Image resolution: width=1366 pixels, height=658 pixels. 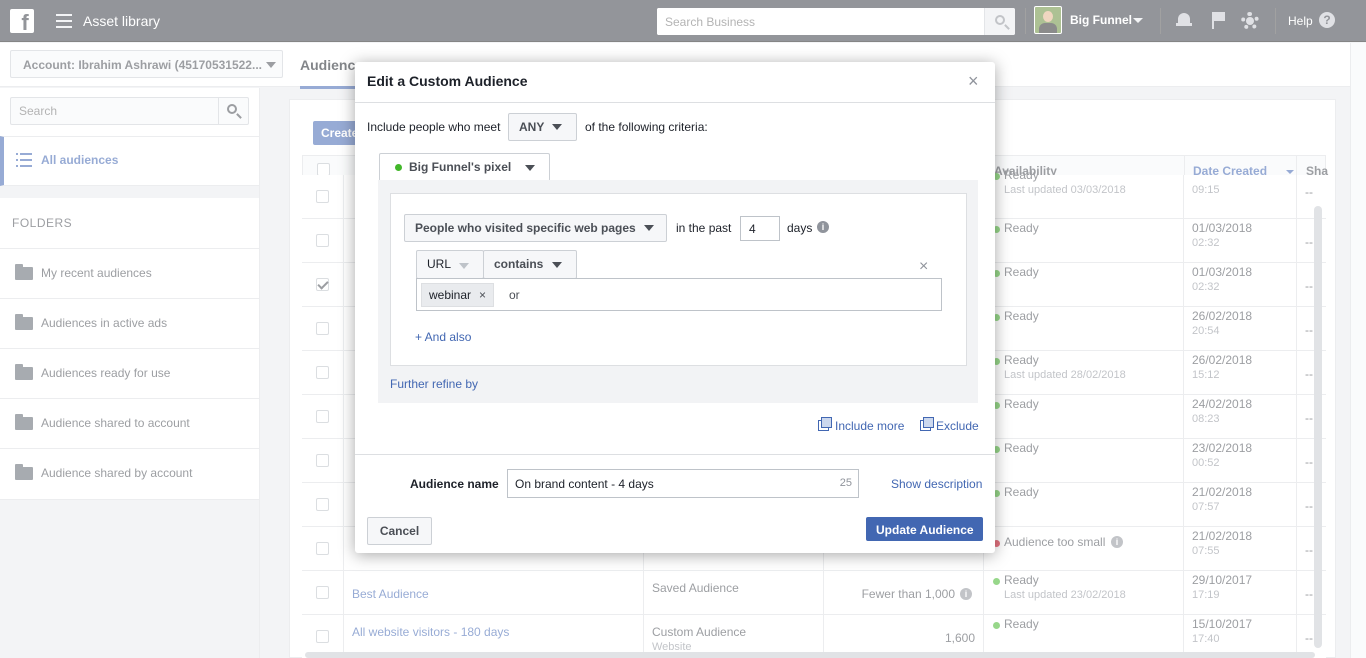 I want to click on match-value: ANY, so click(x=532, y=127).